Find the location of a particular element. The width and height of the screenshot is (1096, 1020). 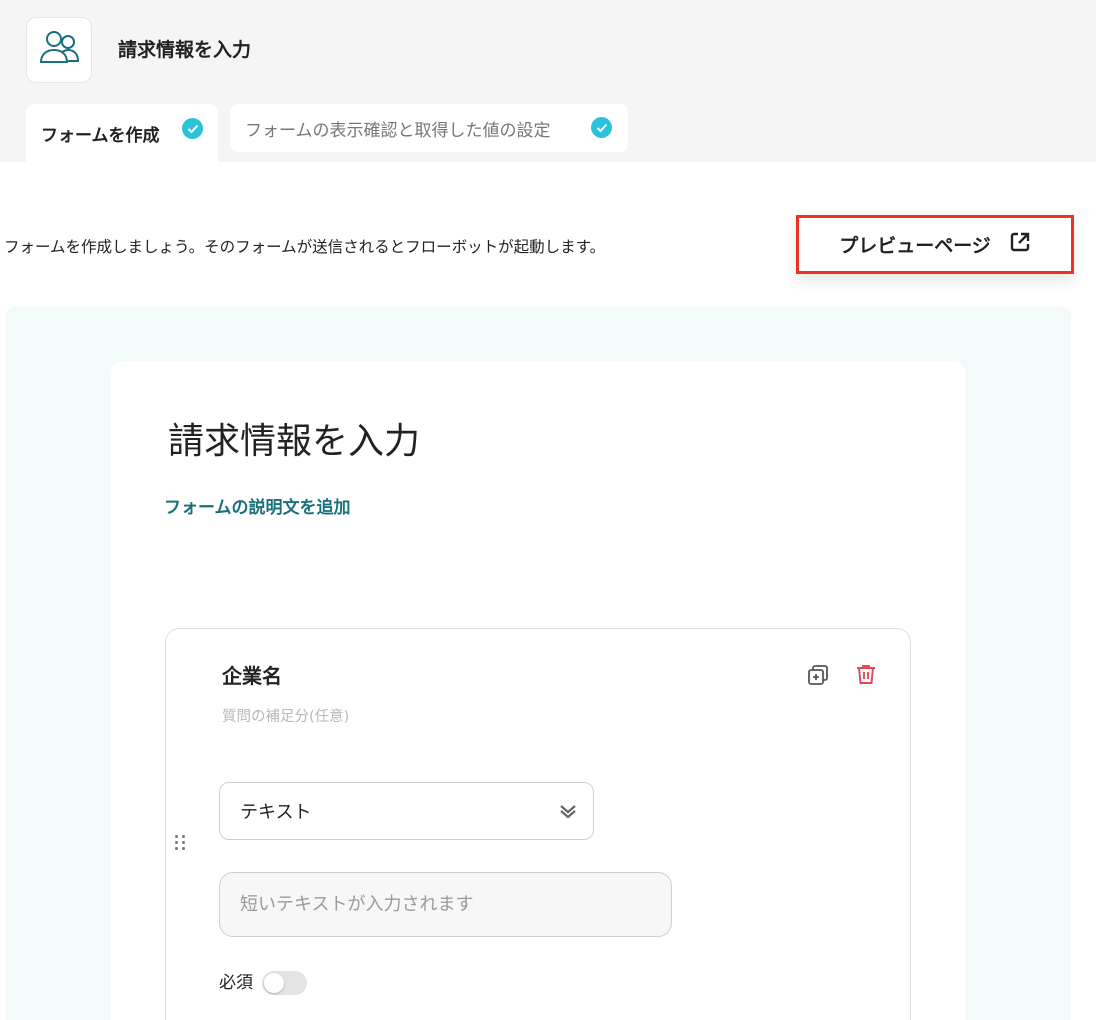

app-icon-box is located at coordinates (59, 50).